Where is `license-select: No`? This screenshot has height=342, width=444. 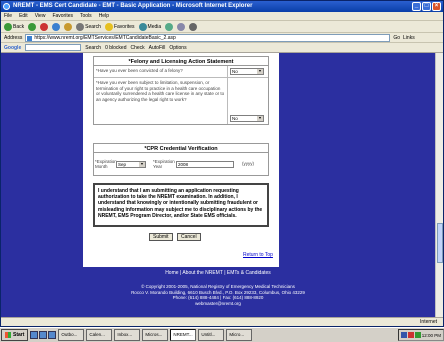
license-select: No is located at coordinates (247, 118).